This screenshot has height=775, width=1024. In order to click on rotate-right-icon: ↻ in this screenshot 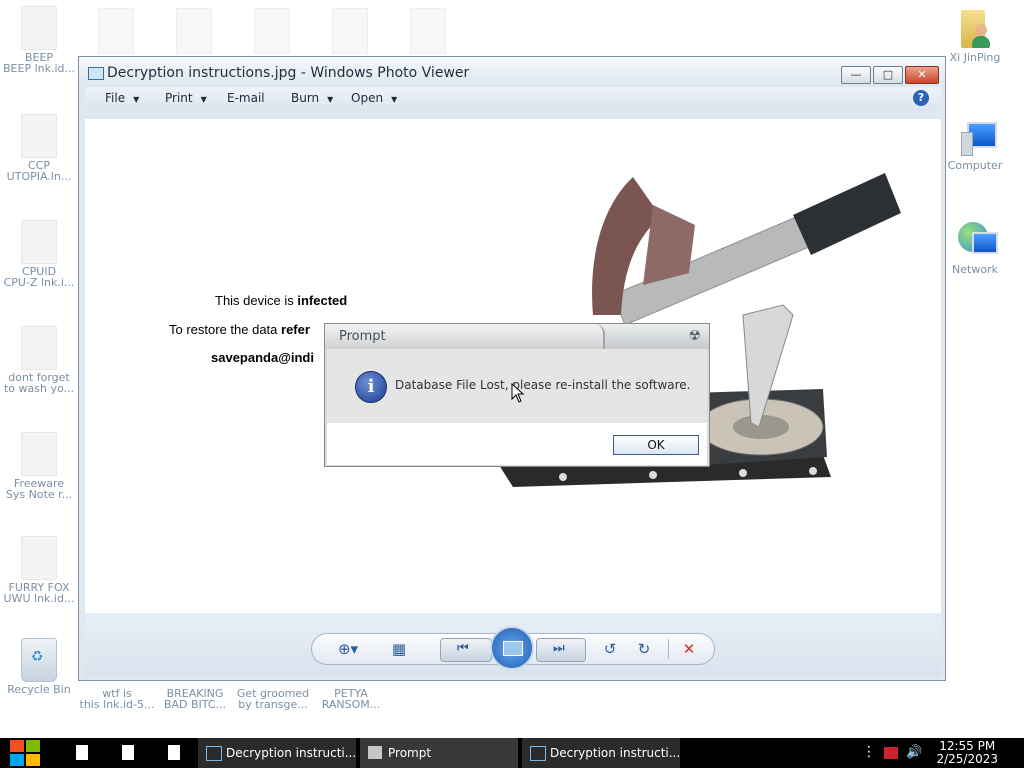, I will do `click(644, 649)`.